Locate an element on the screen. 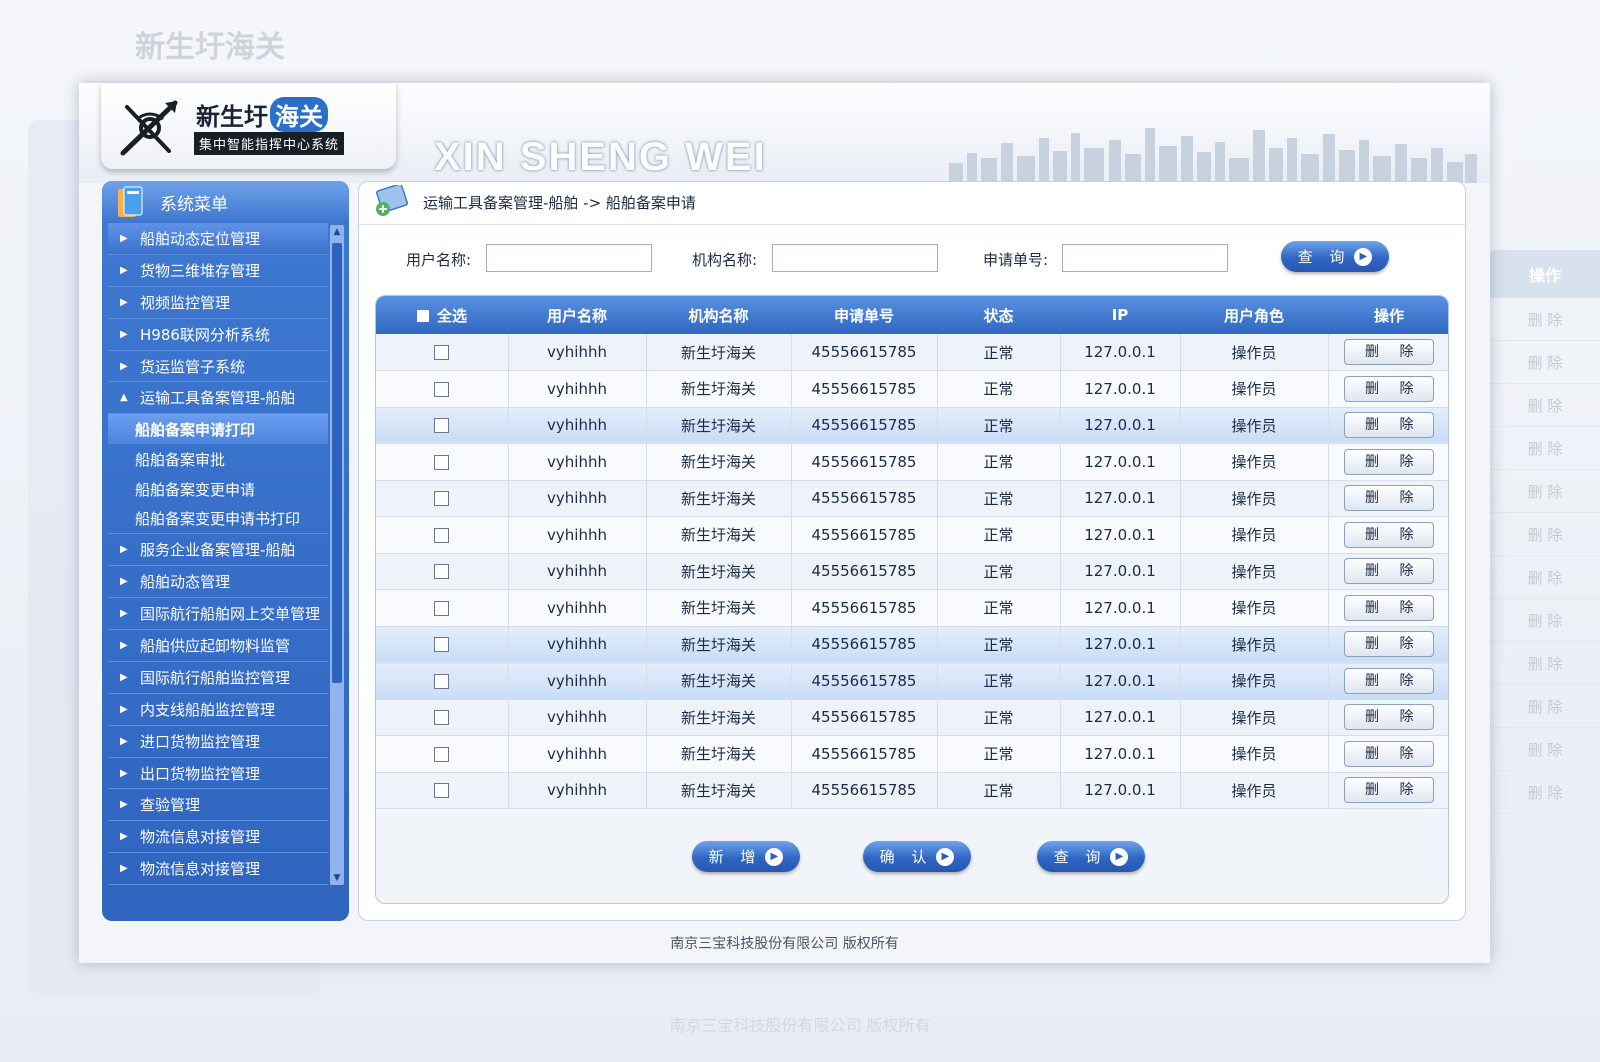 This screenshot has height=1062, width=1600. org-name-label: 机构名称: is located at coordinates (725, 260).